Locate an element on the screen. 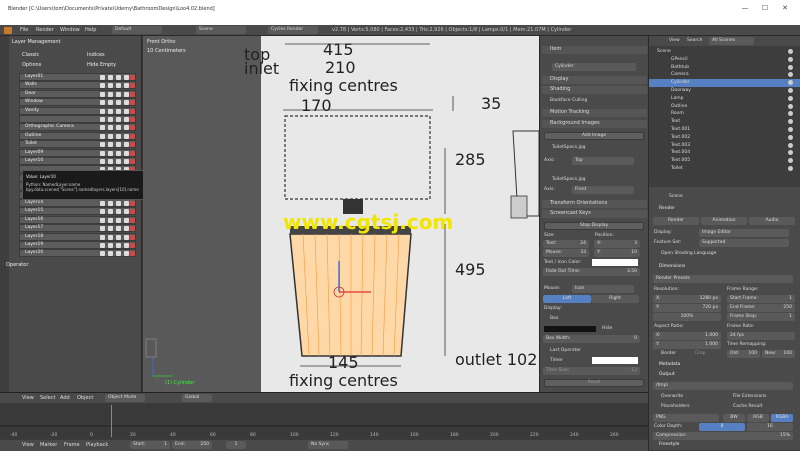  indices-option: Indices is located at coordinates (96, 56).